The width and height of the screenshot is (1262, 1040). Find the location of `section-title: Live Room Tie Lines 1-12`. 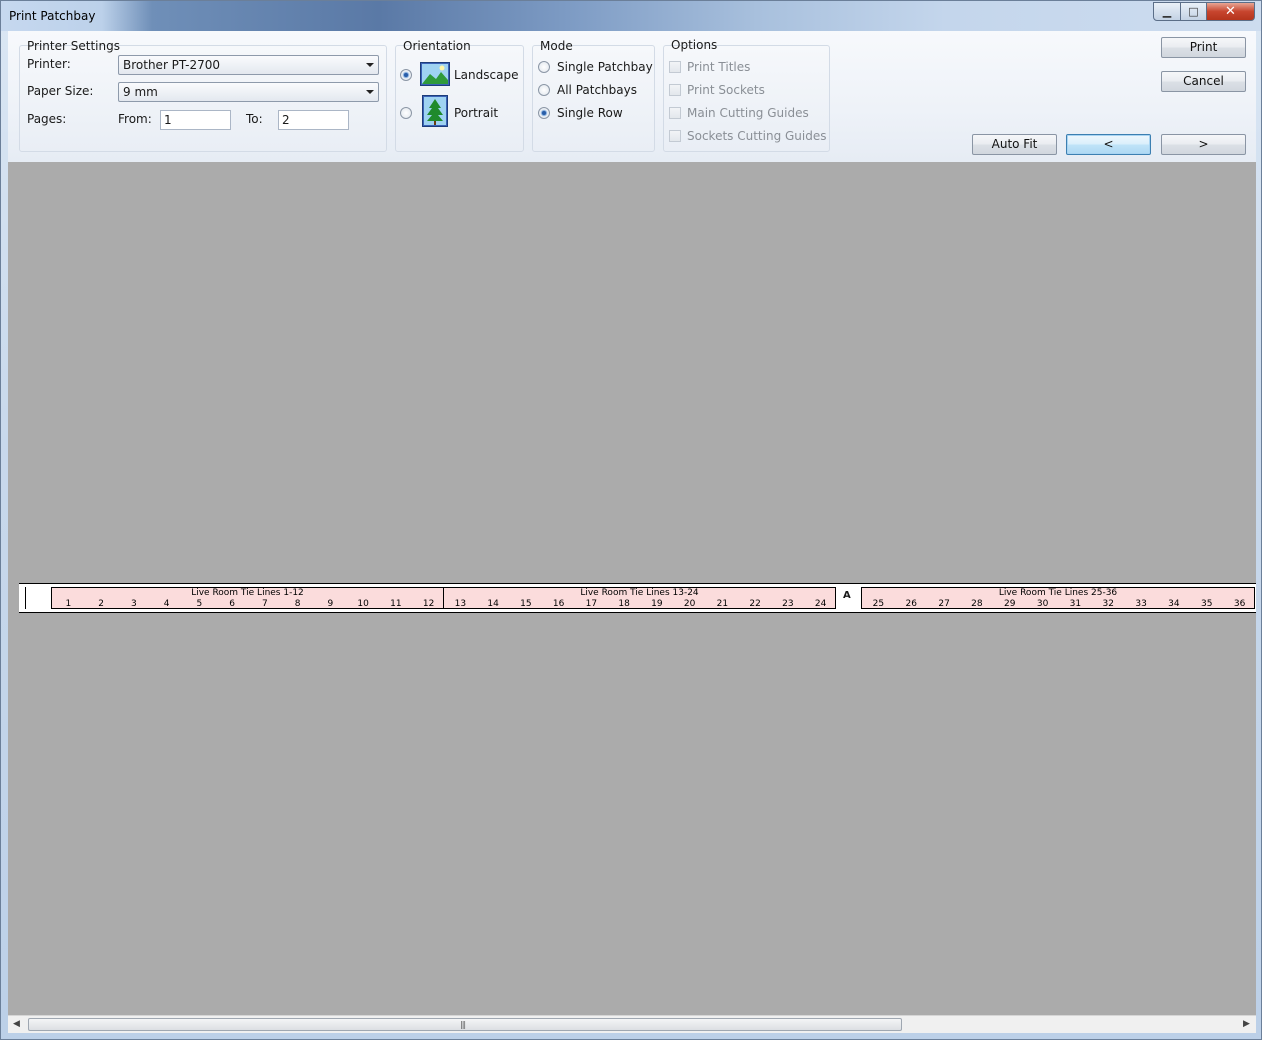

section-title: Live Room Tie Lines 1-12 is located at coordinates (247, 593).